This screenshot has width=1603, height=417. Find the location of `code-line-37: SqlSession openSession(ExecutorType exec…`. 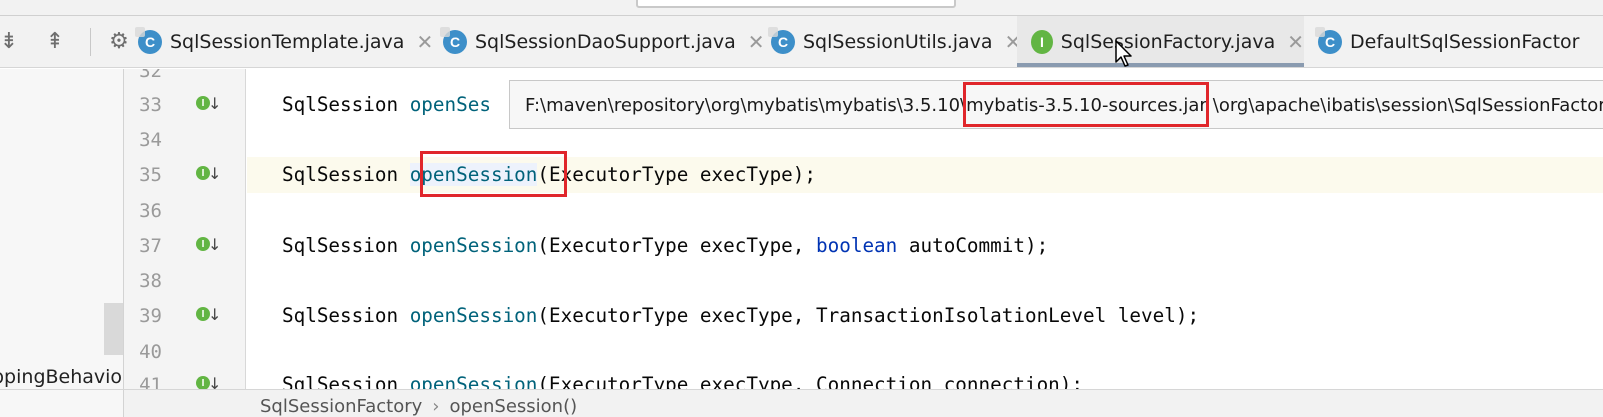

code-line-37: SqlSession openSession(ExecutorType exec… is located at coordinates (665, 245).